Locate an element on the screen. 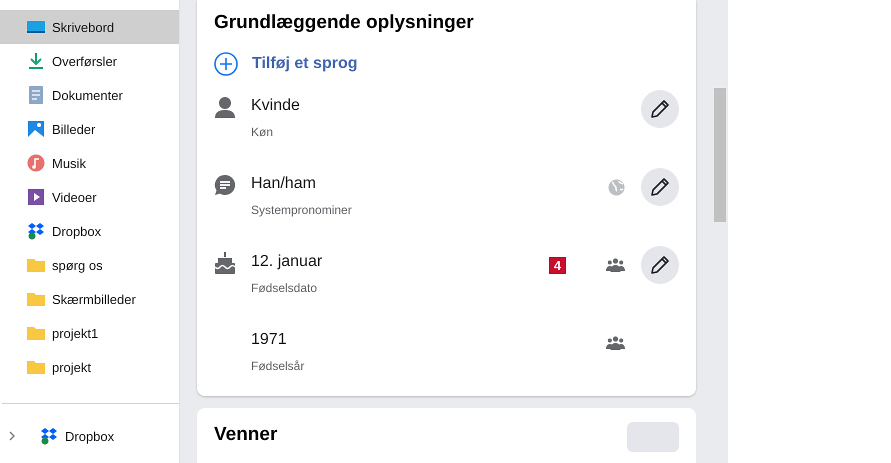  field-value: 12. januar is located at coordinates (286, 262).